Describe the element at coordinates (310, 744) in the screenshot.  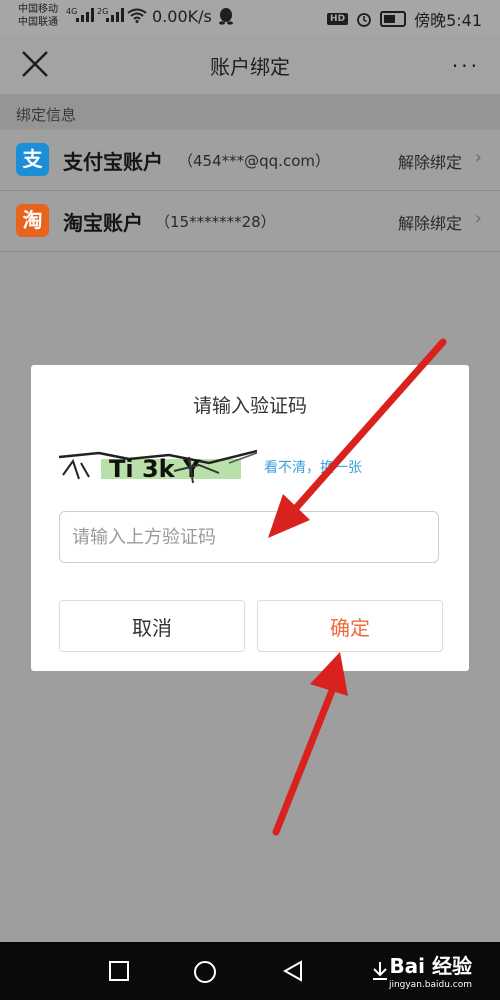
I see `annotation-arrow-to-confirm` at that location.